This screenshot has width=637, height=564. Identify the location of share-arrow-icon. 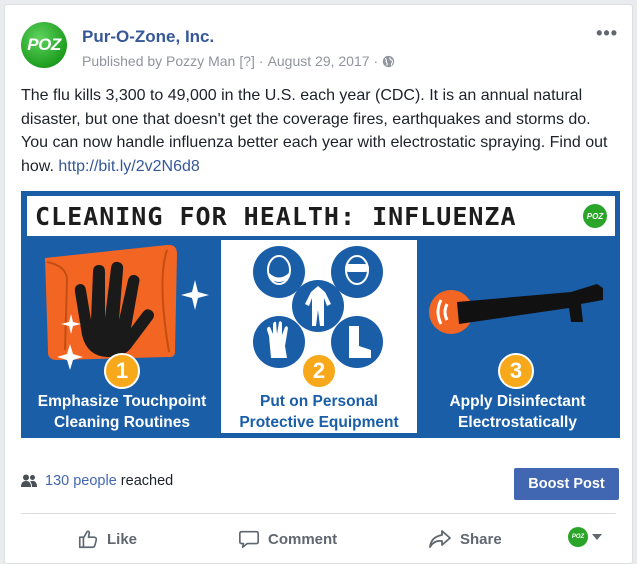
(440, 539).